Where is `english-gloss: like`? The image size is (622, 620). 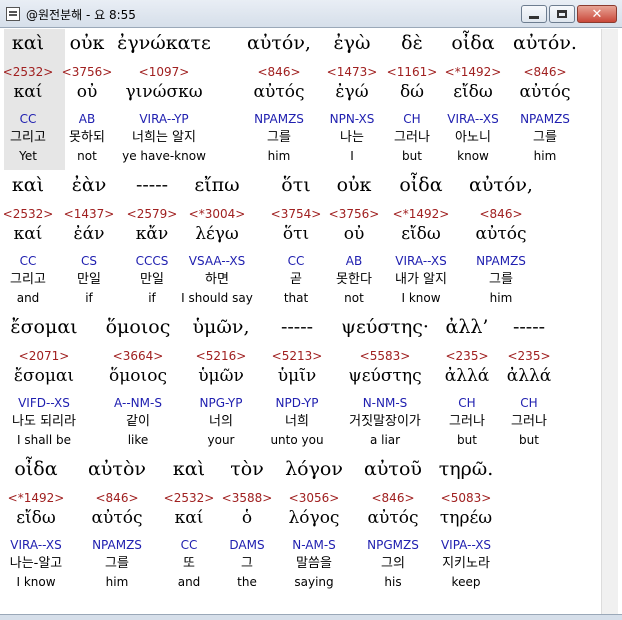
english-gloss: like is located at coordinates (138, 440).